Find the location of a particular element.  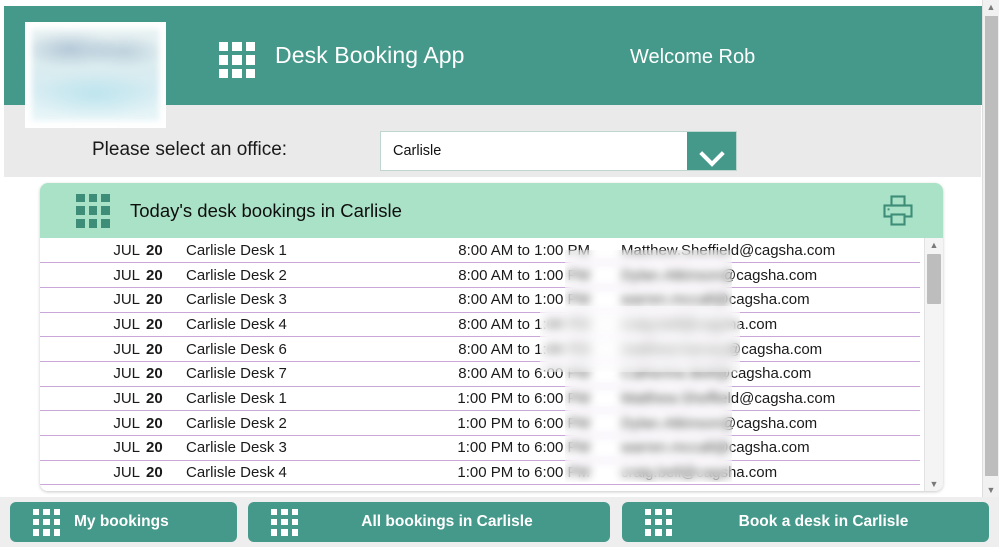

office-select-input is located at coordinates (534, 151).